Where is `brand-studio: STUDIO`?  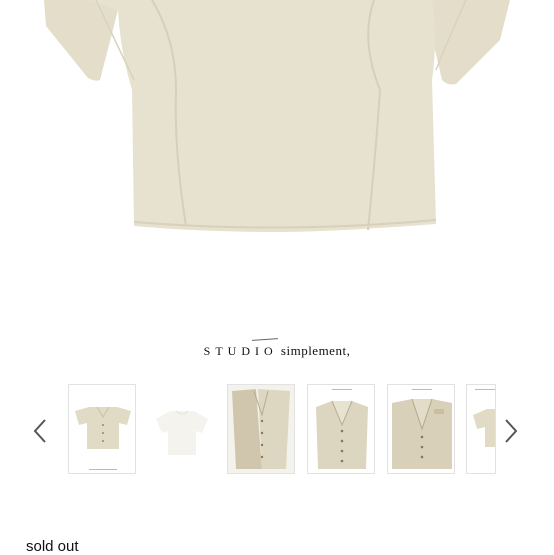 brand-studio: STUDIO is located at coordinates (240, 351).